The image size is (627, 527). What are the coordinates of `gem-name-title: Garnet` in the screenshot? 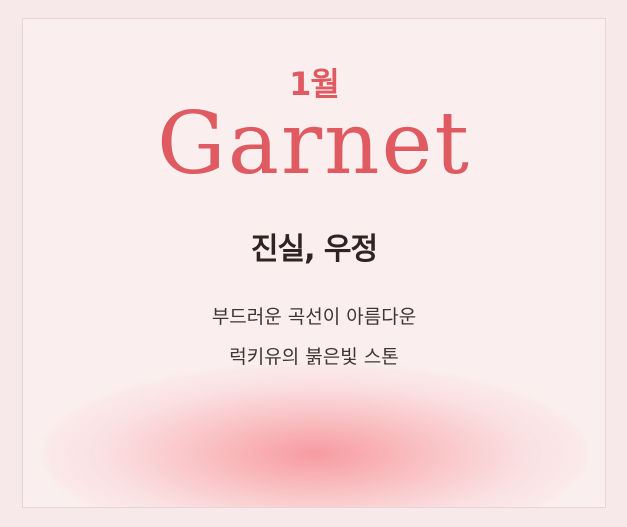 It's located at (314, 144).